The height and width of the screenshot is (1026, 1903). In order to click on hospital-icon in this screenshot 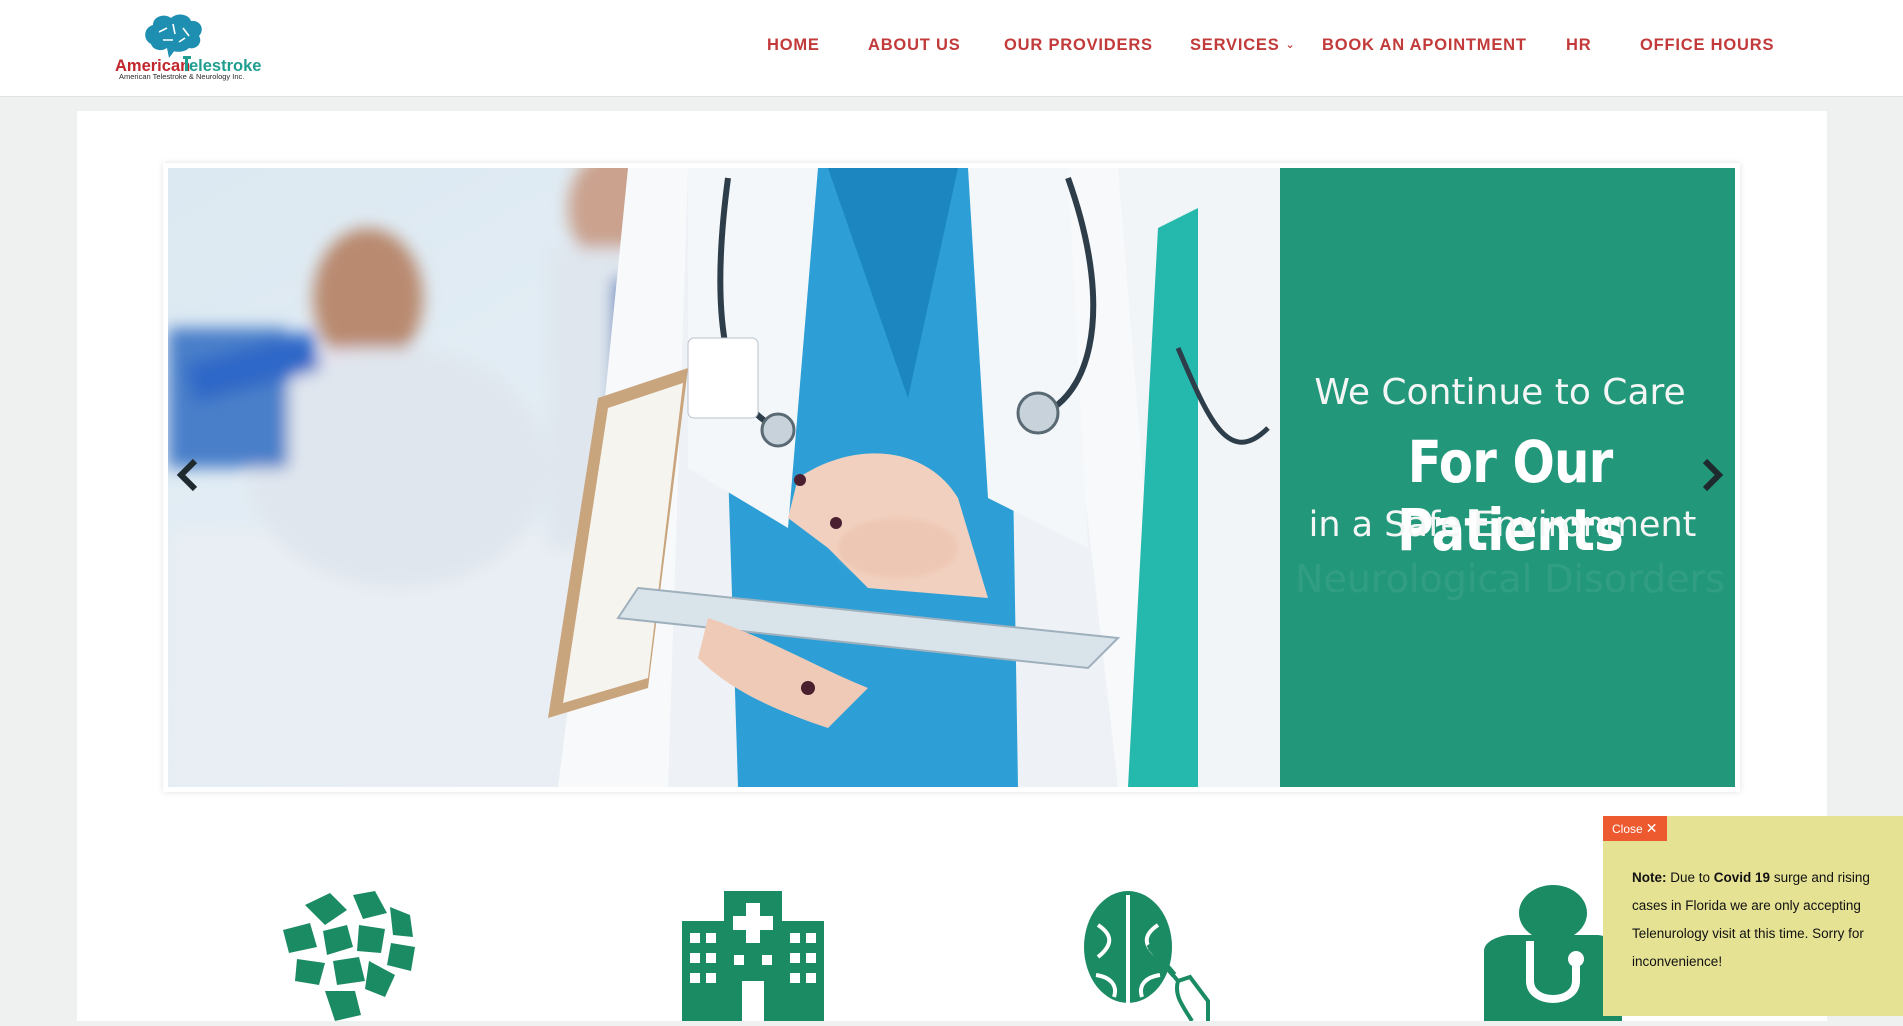, I will do `click(753, 953)`.